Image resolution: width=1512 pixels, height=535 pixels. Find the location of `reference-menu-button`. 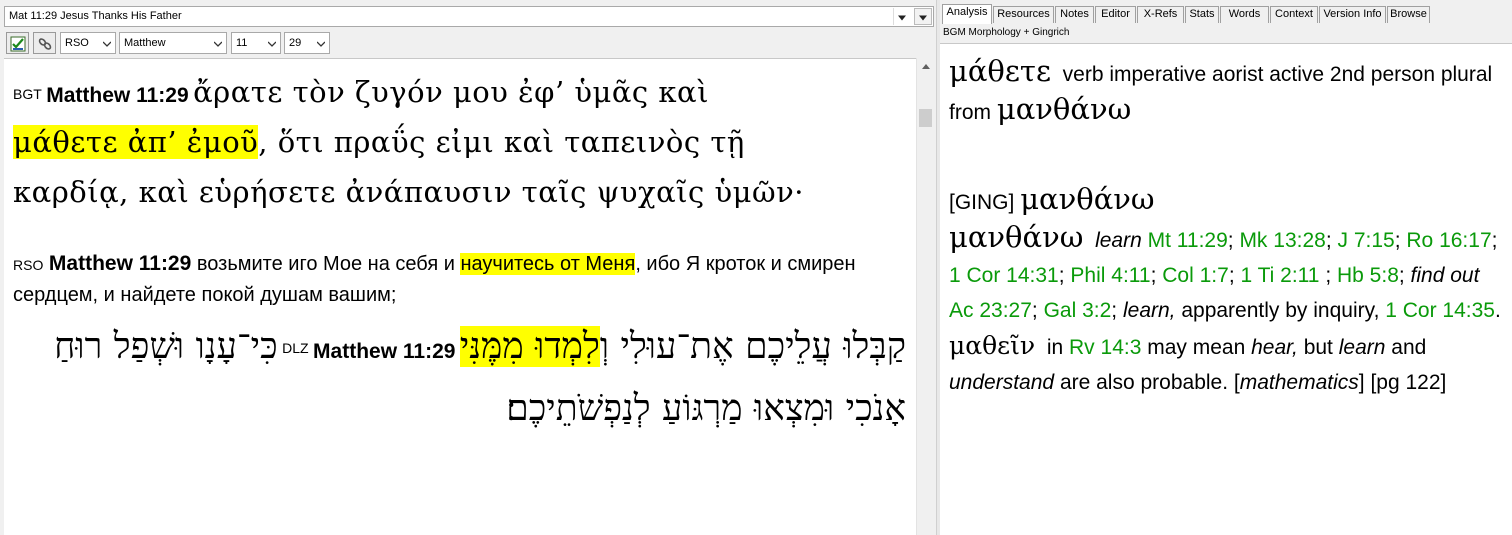

reference-menu-button is located at coordinates (923, 16).